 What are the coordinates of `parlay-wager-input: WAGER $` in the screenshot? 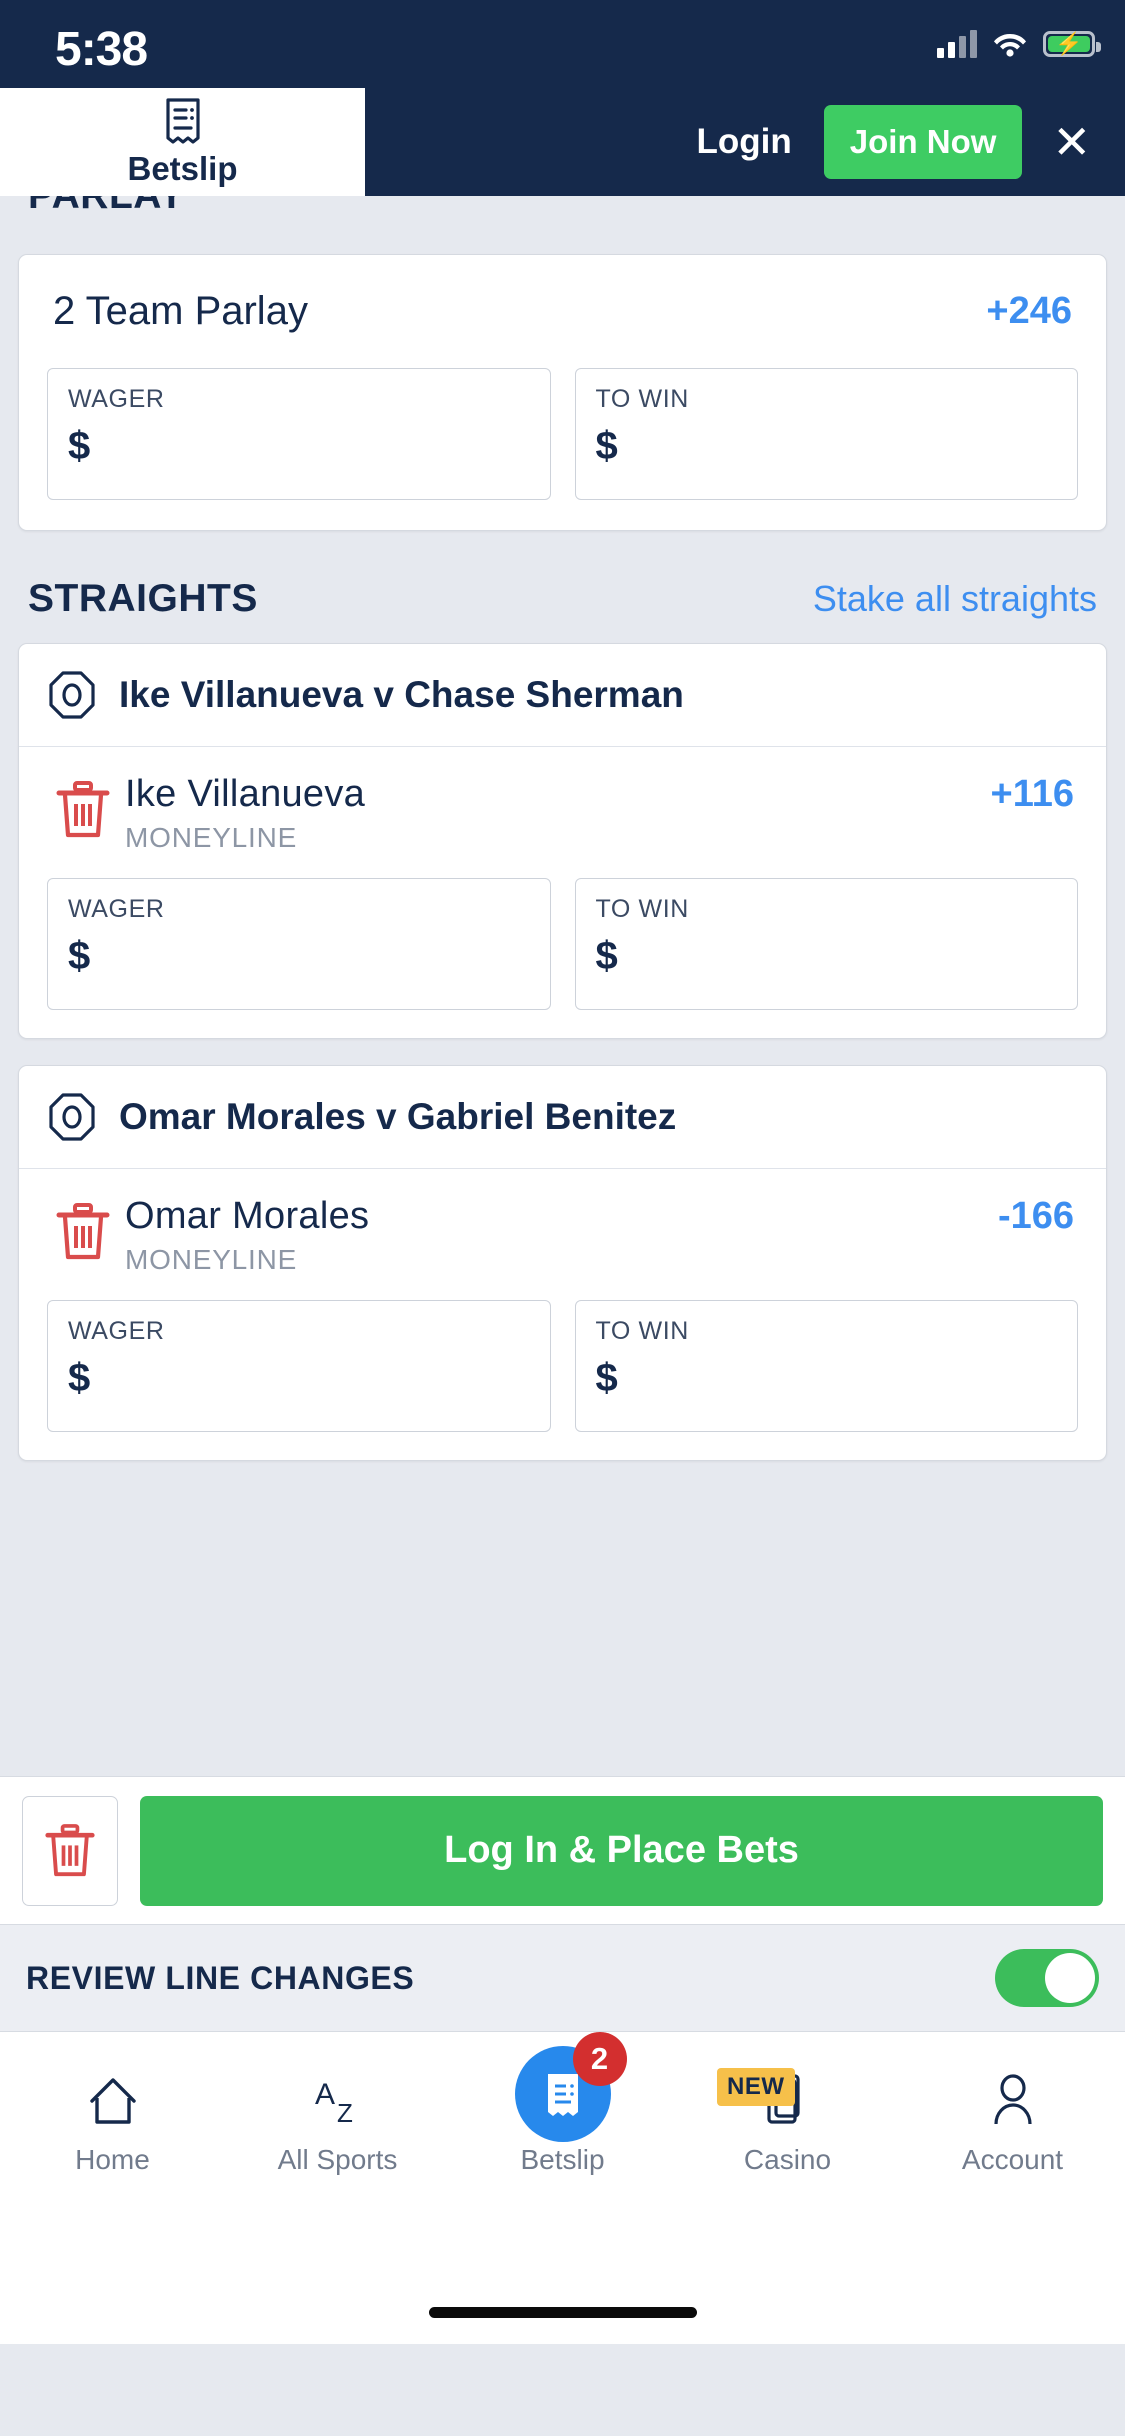 It's located at (299, 434).